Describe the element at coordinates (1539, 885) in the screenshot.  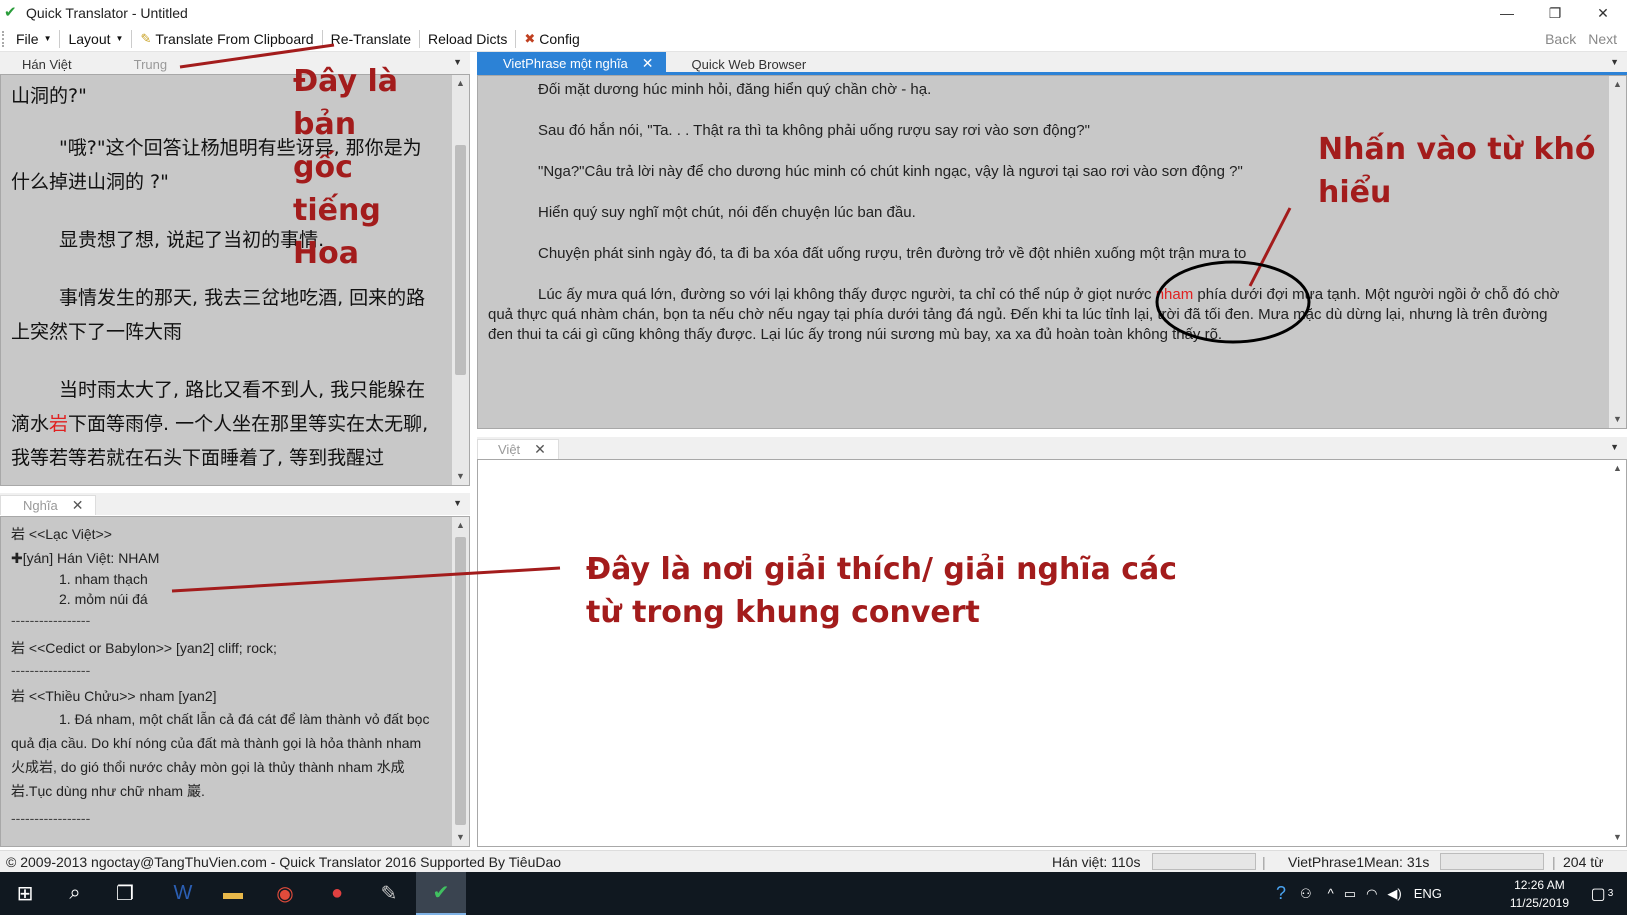
I see `clock-time: 12:26 AM` at that location.